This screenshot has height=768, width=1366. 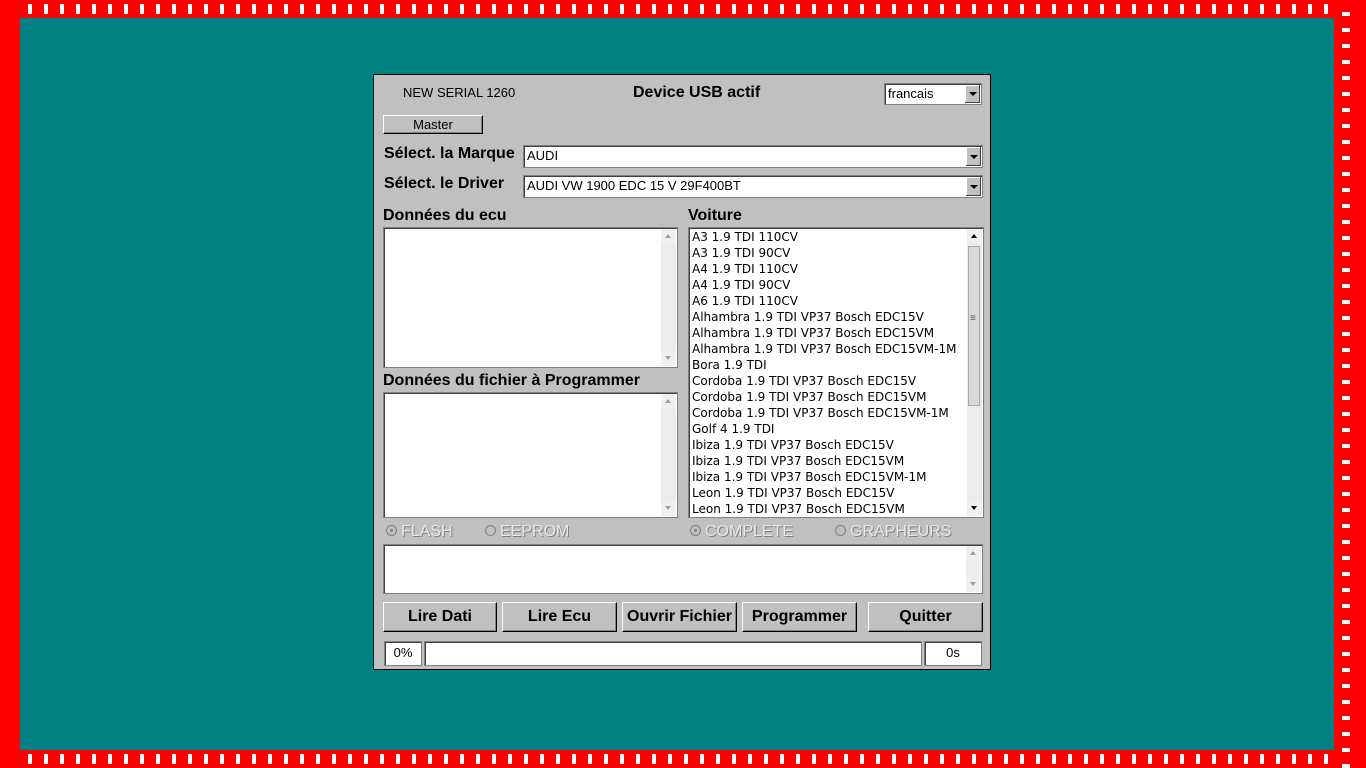 What do you see at coordinates (673, 653) in the screenshot?
I see `progress-bar` at bounding box center [673, 653].